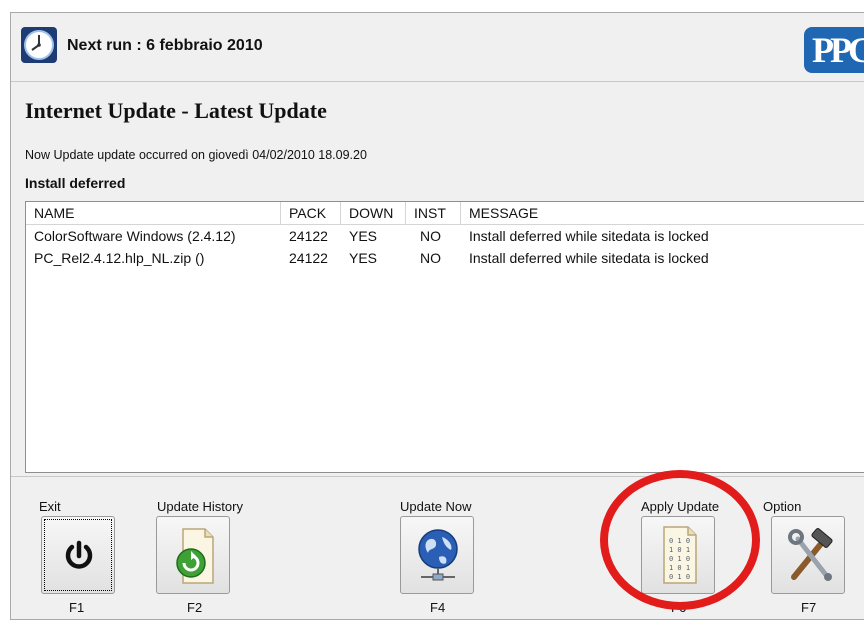  I want to click on option-label: Option, so click(782, 506).